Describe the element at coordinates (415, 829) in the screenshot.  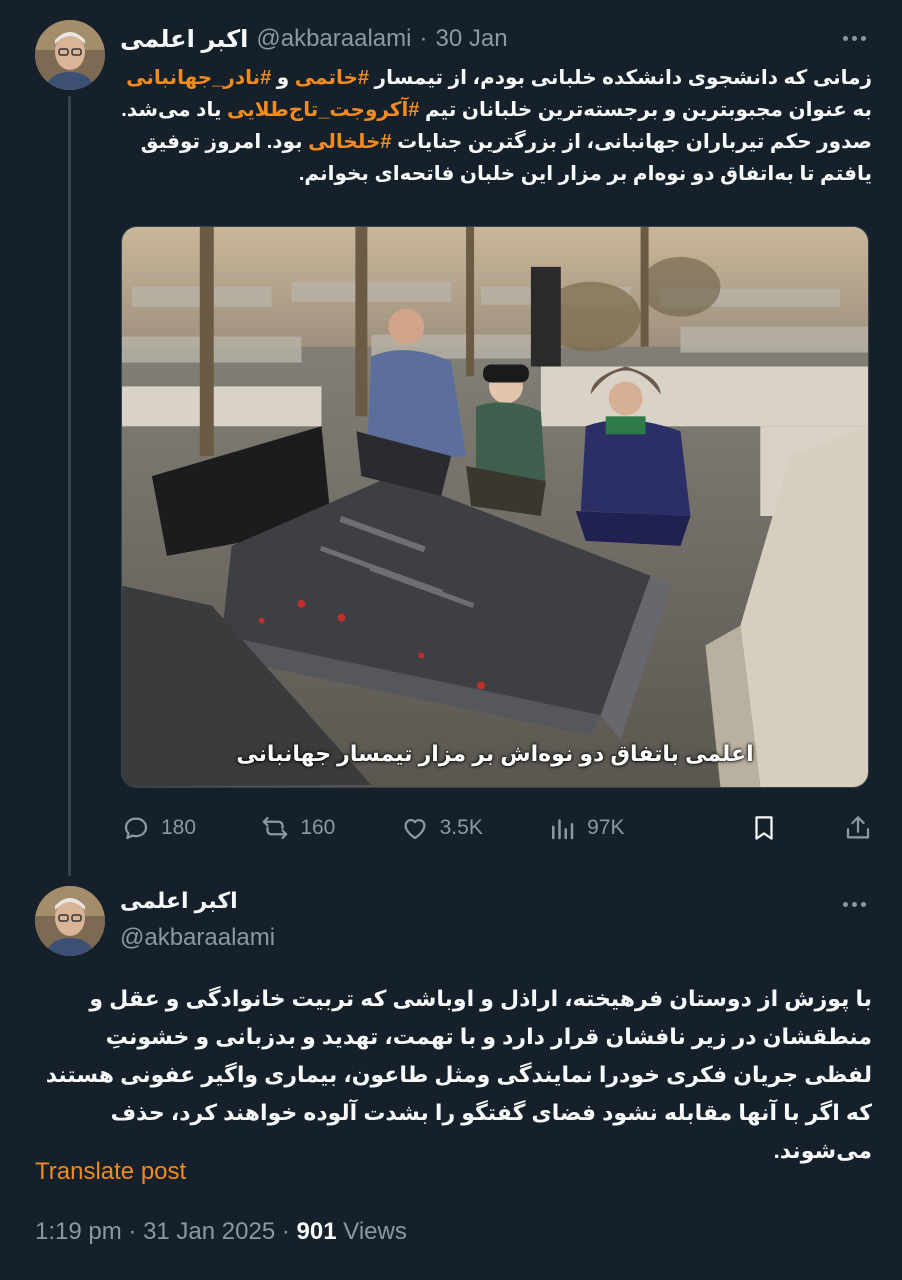
I see `heart-icon` at that location.